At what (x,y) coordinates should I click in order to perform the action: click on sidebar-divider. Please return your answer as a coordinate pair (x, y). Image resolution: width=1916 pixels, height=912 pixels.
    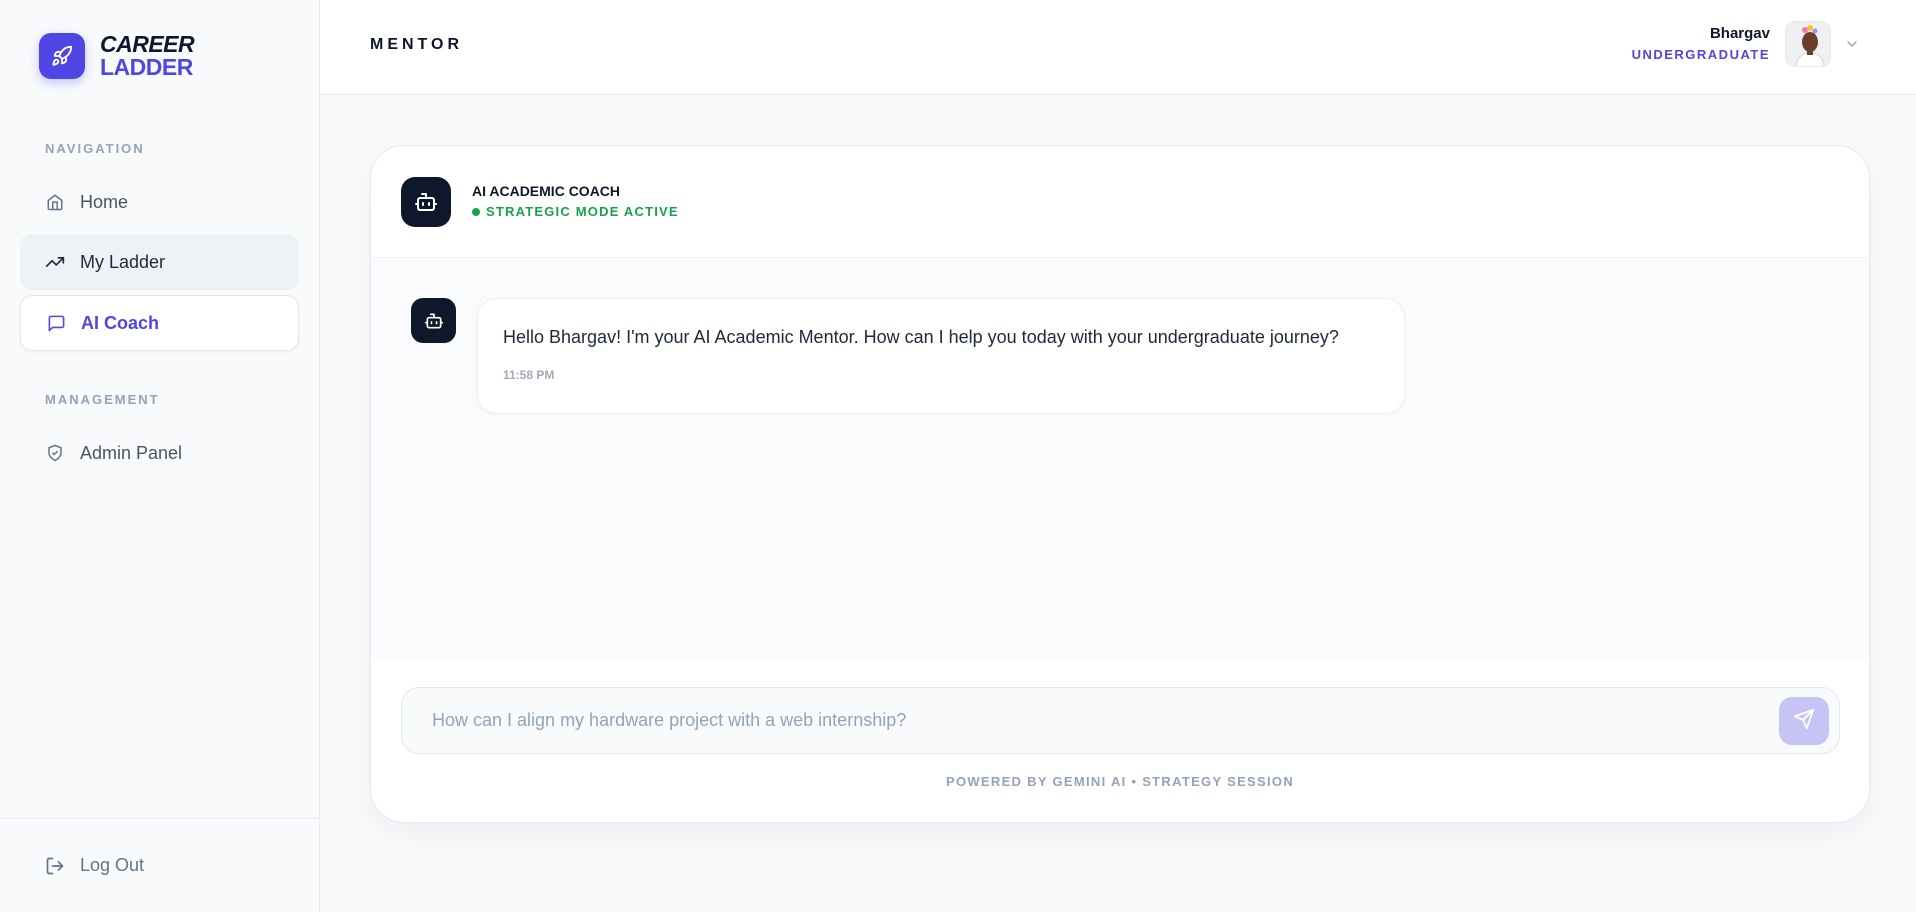
    Looking at the image, I should click on (160, 818).